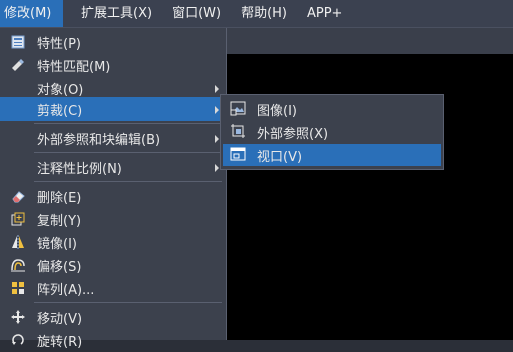 The height and width of the screenshot is (352, 513). I want to click on menu-item-label: 剪裁(C), so click(60, 111).